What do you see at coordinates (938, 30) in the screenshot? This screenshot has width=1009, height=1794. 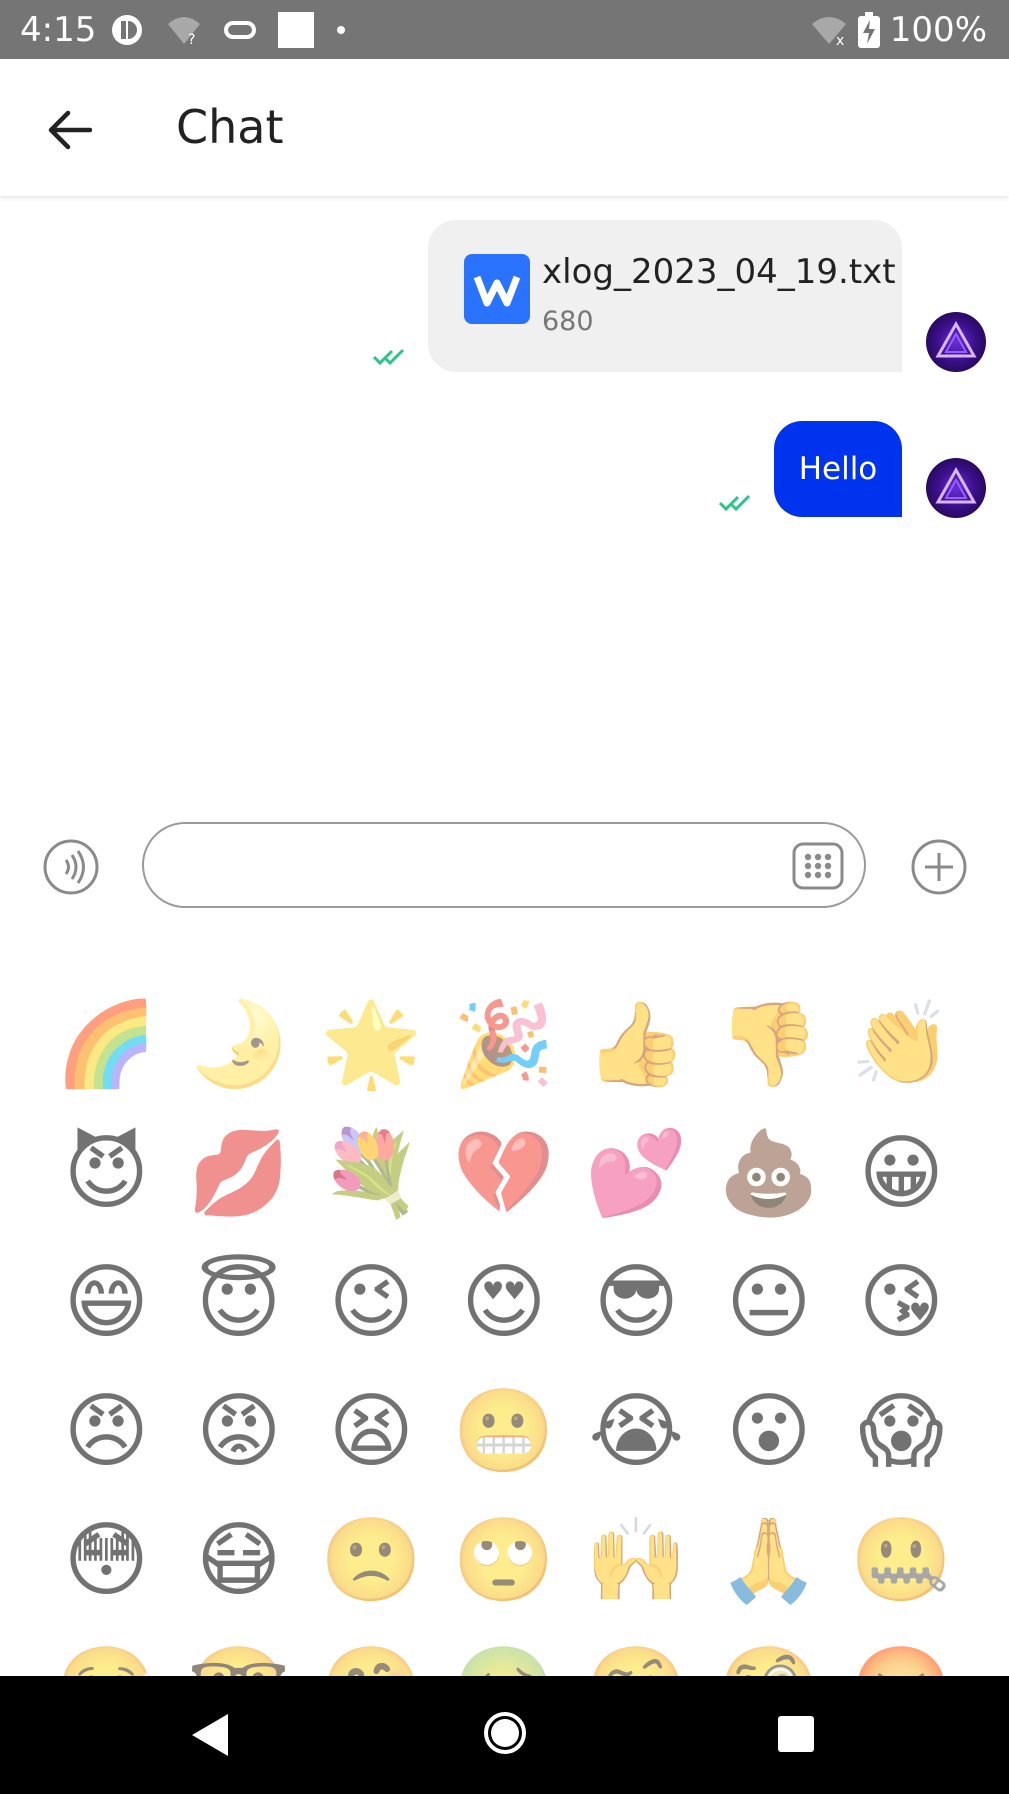 I see `battery-percent: 100%` at bounding box center [938, 30].